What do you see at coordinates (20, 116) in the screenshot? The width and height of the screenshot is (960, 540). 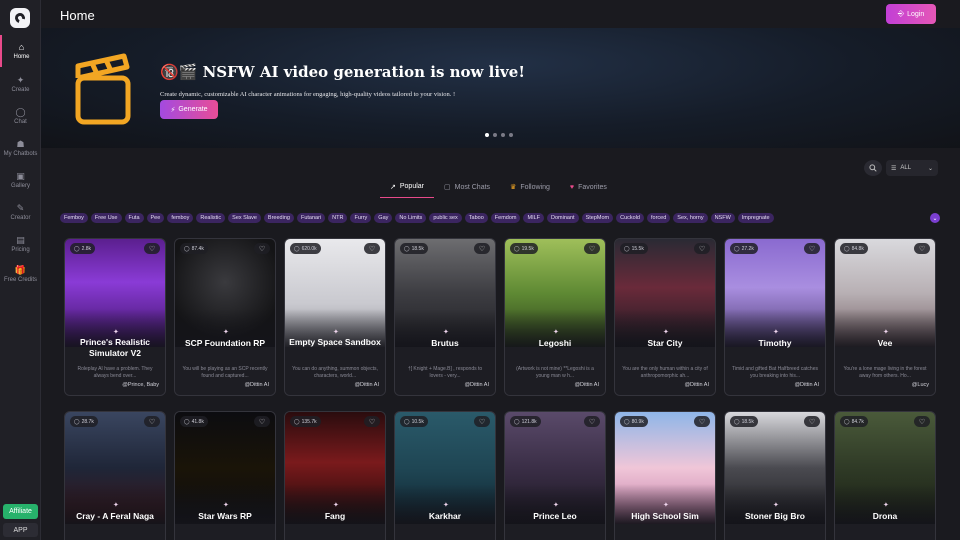 I see `sidebar-item-chat: ◯ Chat` at bounding box center [20, 116].